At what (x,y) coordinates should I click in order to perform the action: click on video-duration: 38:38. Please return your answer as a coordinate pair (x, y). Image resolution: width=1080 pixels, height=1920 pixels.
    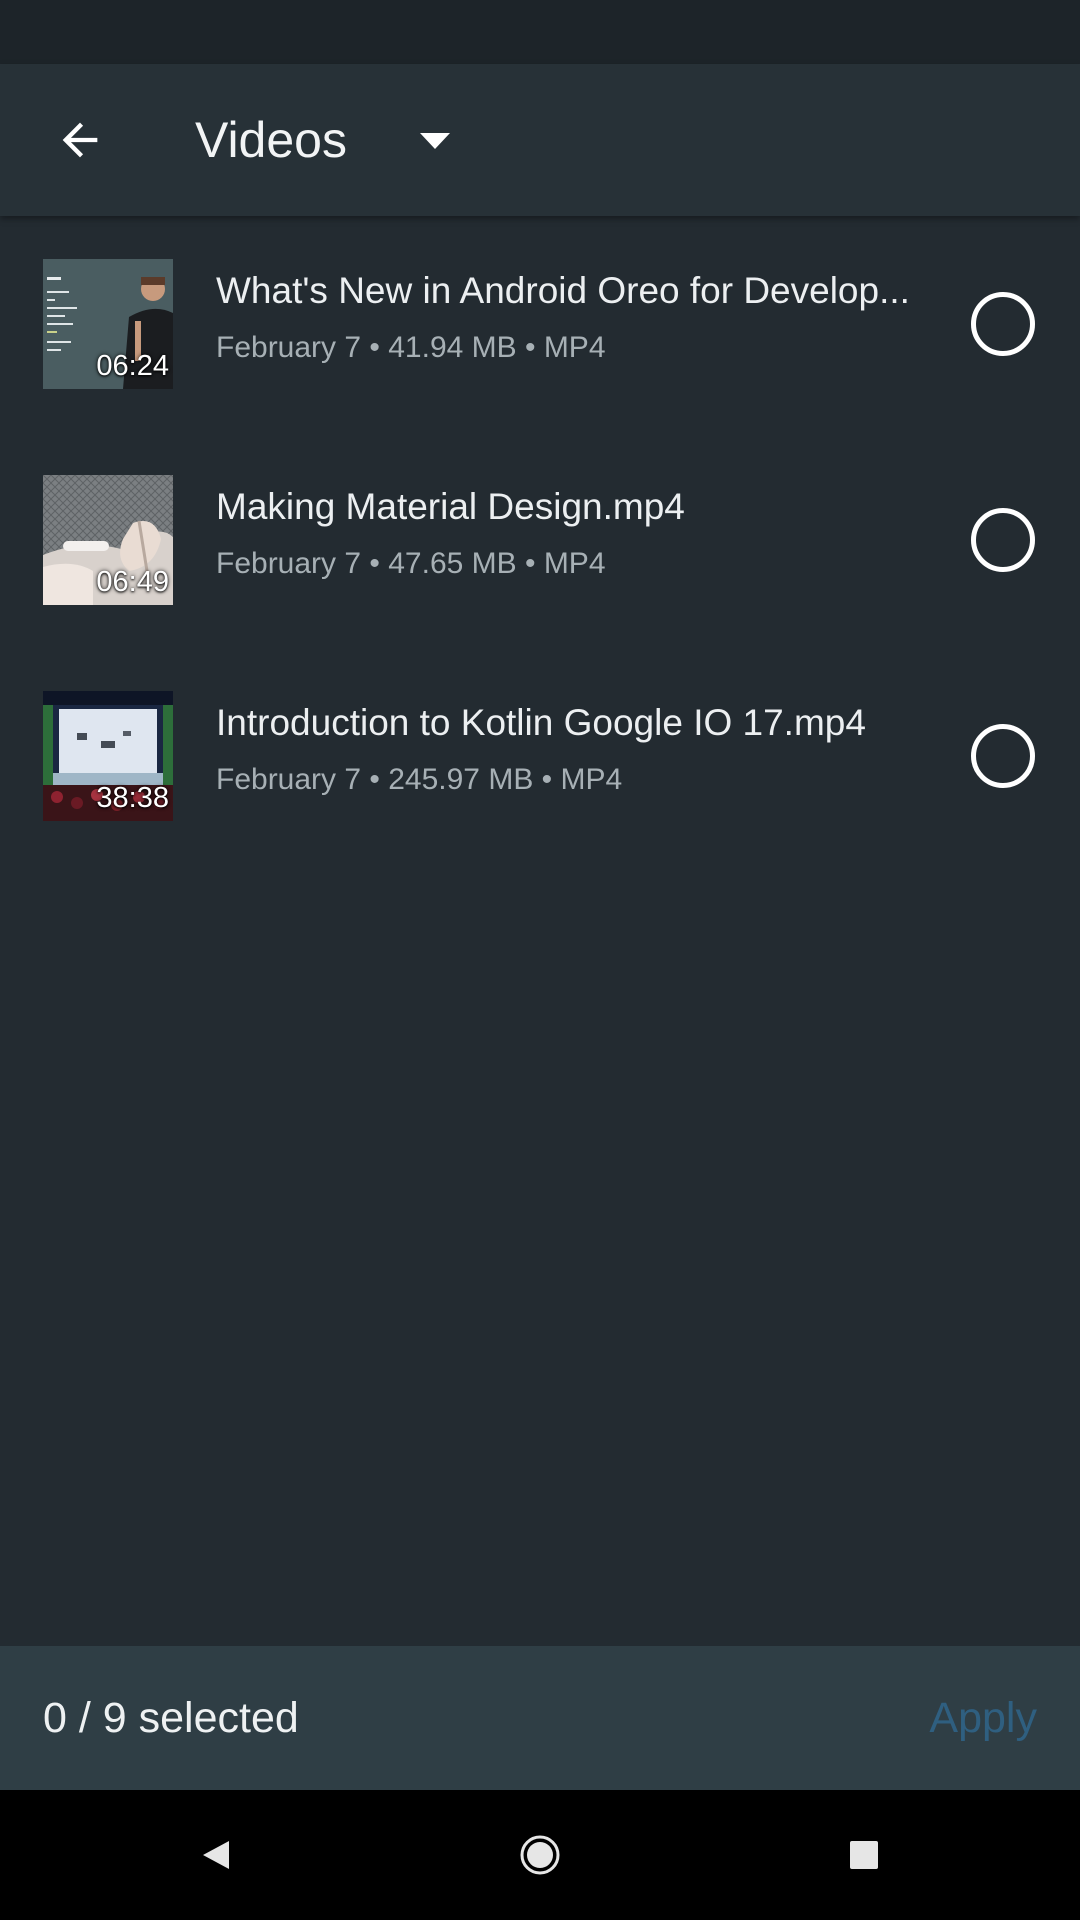
    Looking at the image, I should click on (132, 798).